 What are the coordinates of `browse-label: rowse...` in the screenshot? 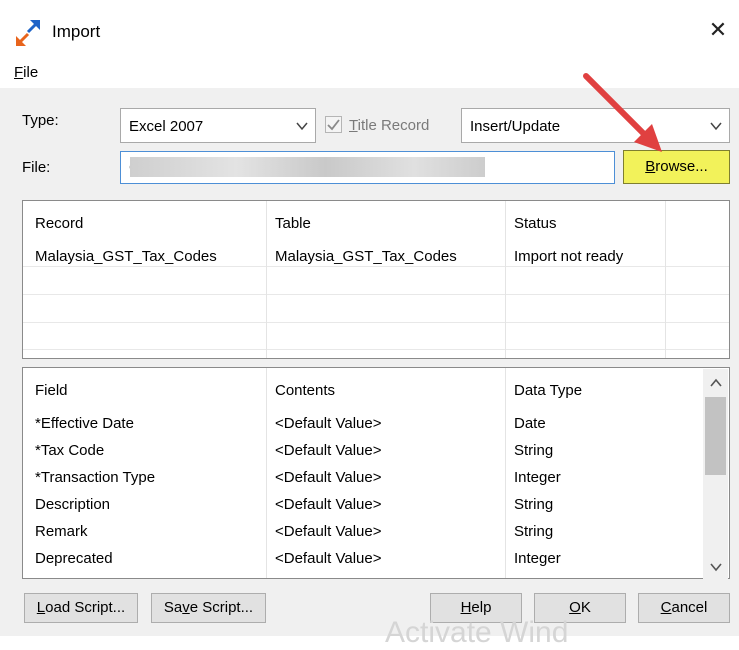 It's located at (681, 166).